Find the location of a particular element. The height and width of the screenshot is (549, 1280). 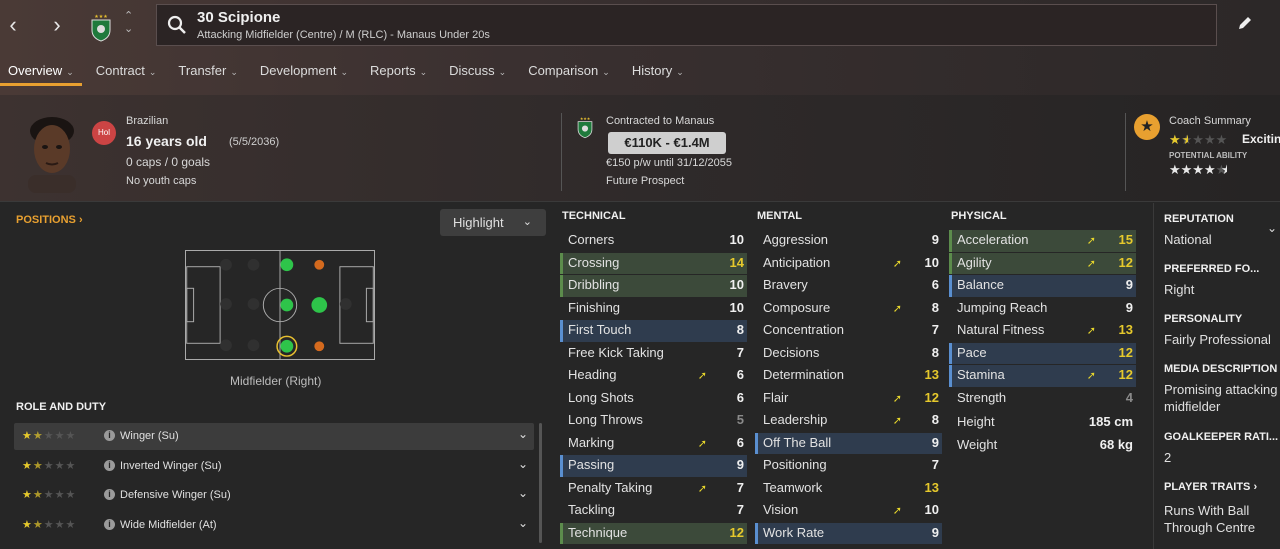

player-traits-title: PLAYER TRAITS › is located at coordinates (1210, 487).